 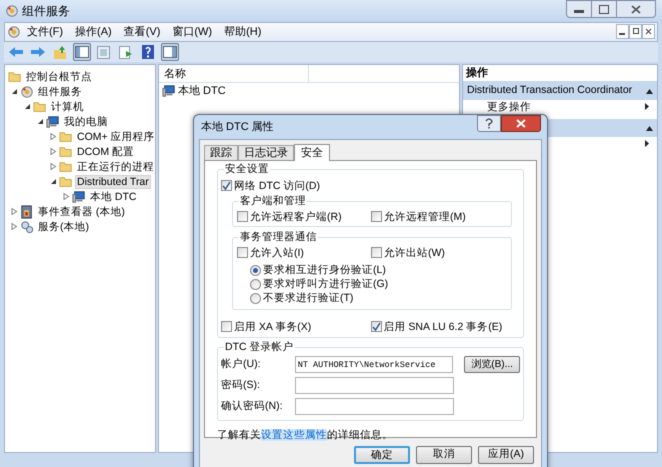 What do you see at coordinates (116, 137) in the screenshot?
I see `tree-item: COM+ 应用程序` at bounding box center [116, 137].